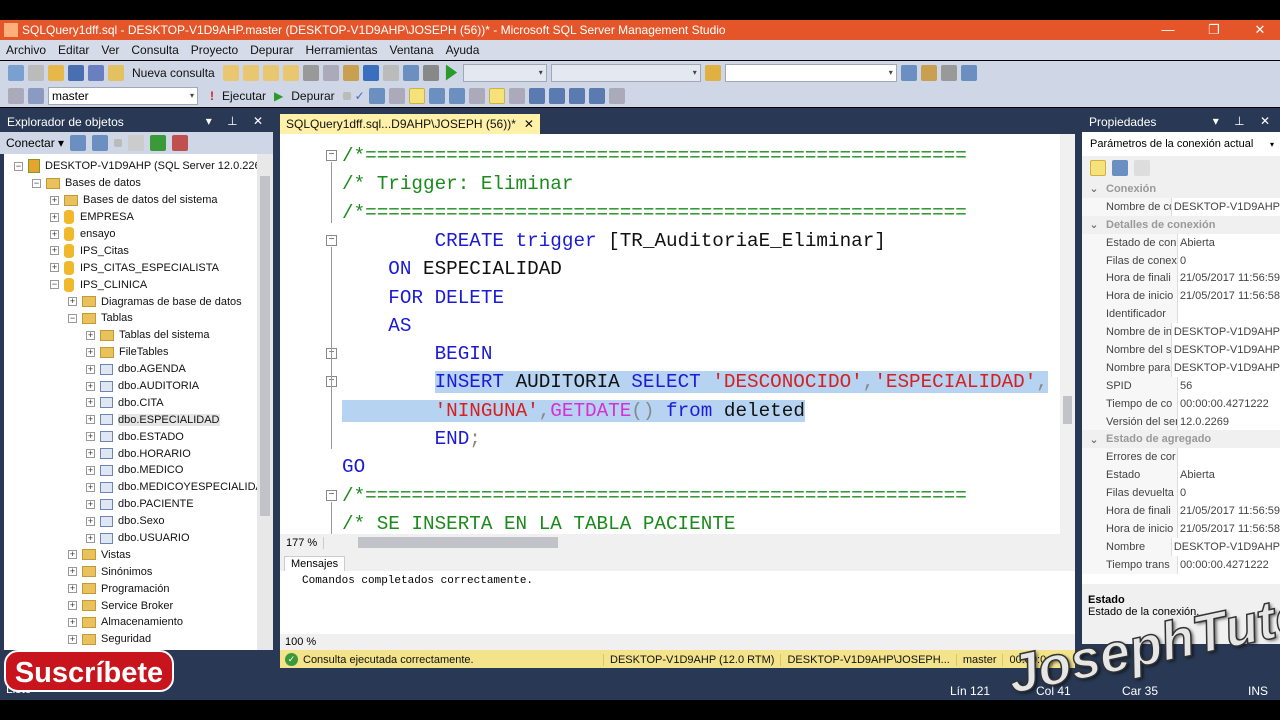 This screenshot has height=720, width=1280. What do you see at coordinates (948, 72) in the screenshot?
I see `tools-icon` at bounding box center [948, 72].